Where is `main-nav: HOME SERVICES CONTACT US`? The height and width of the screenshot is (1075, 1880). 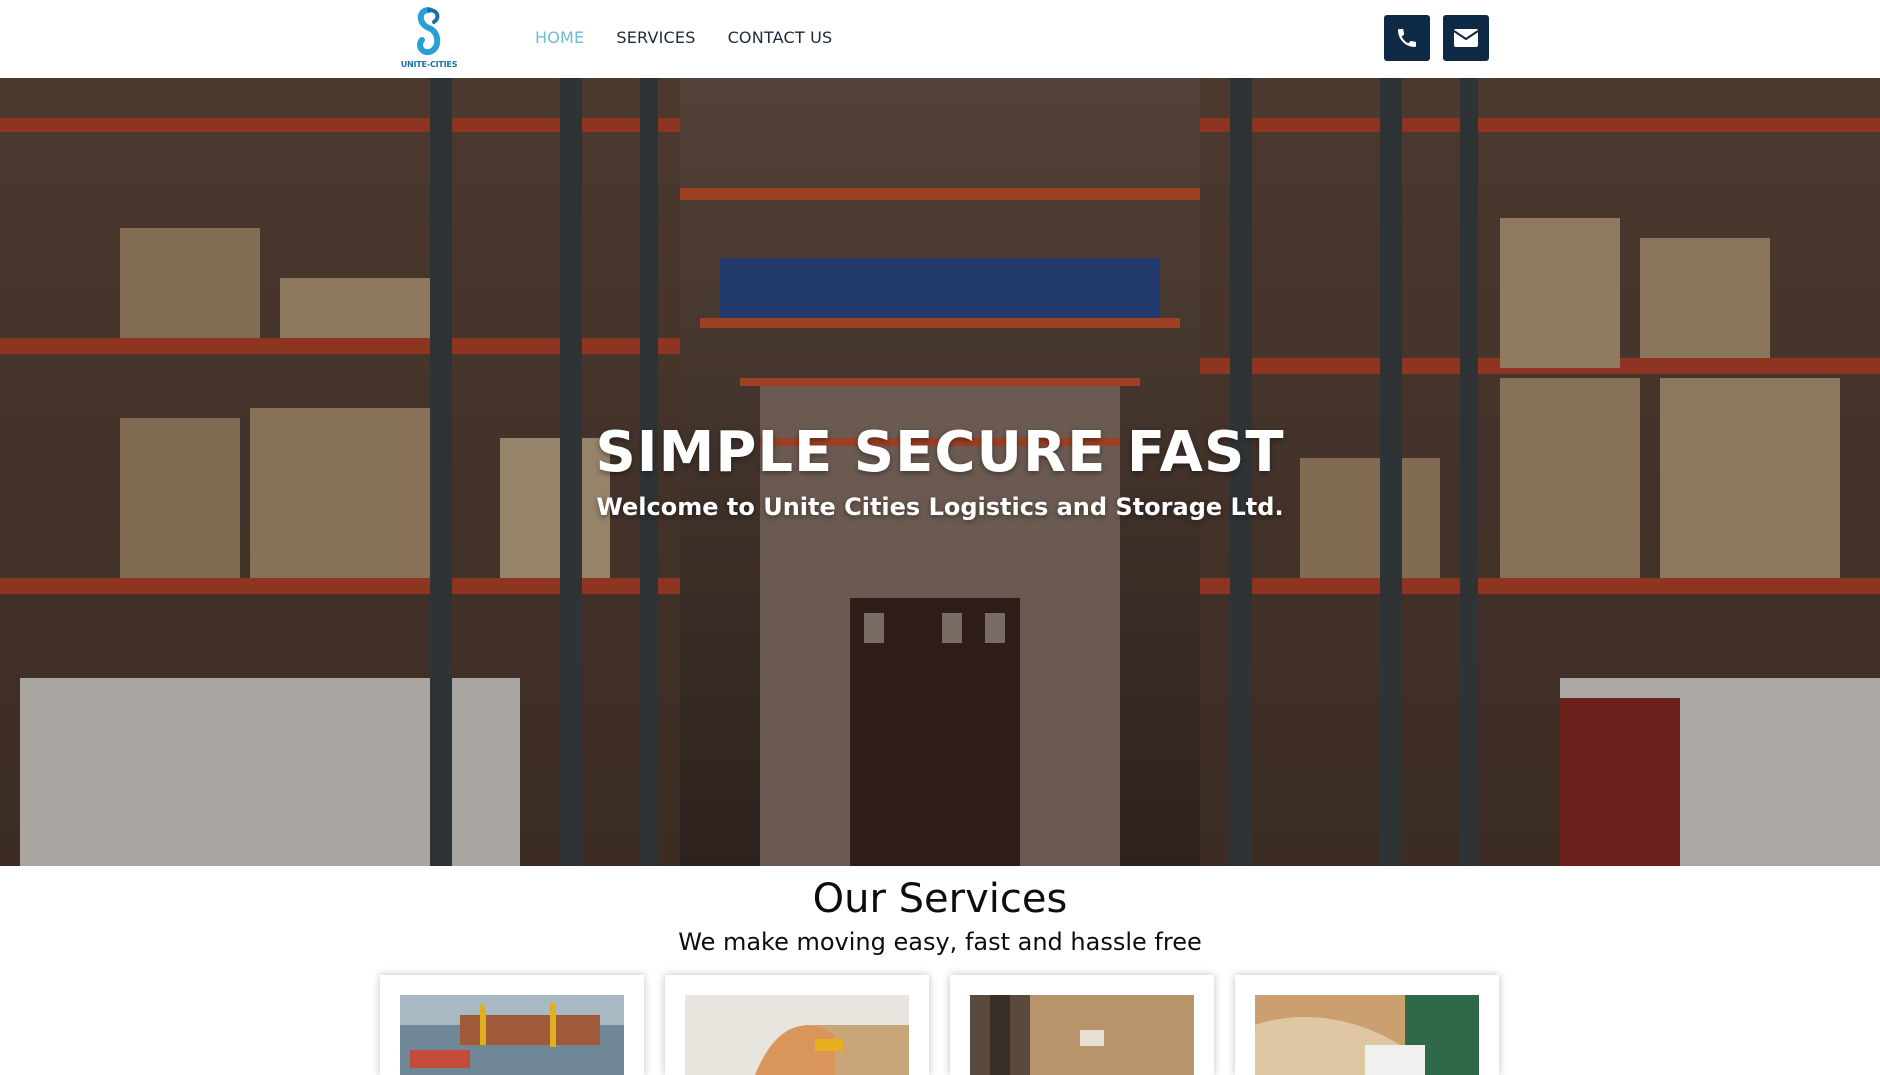
main-nav: HOME SERVICES CONTACT US is located at coordinates (683, 37).